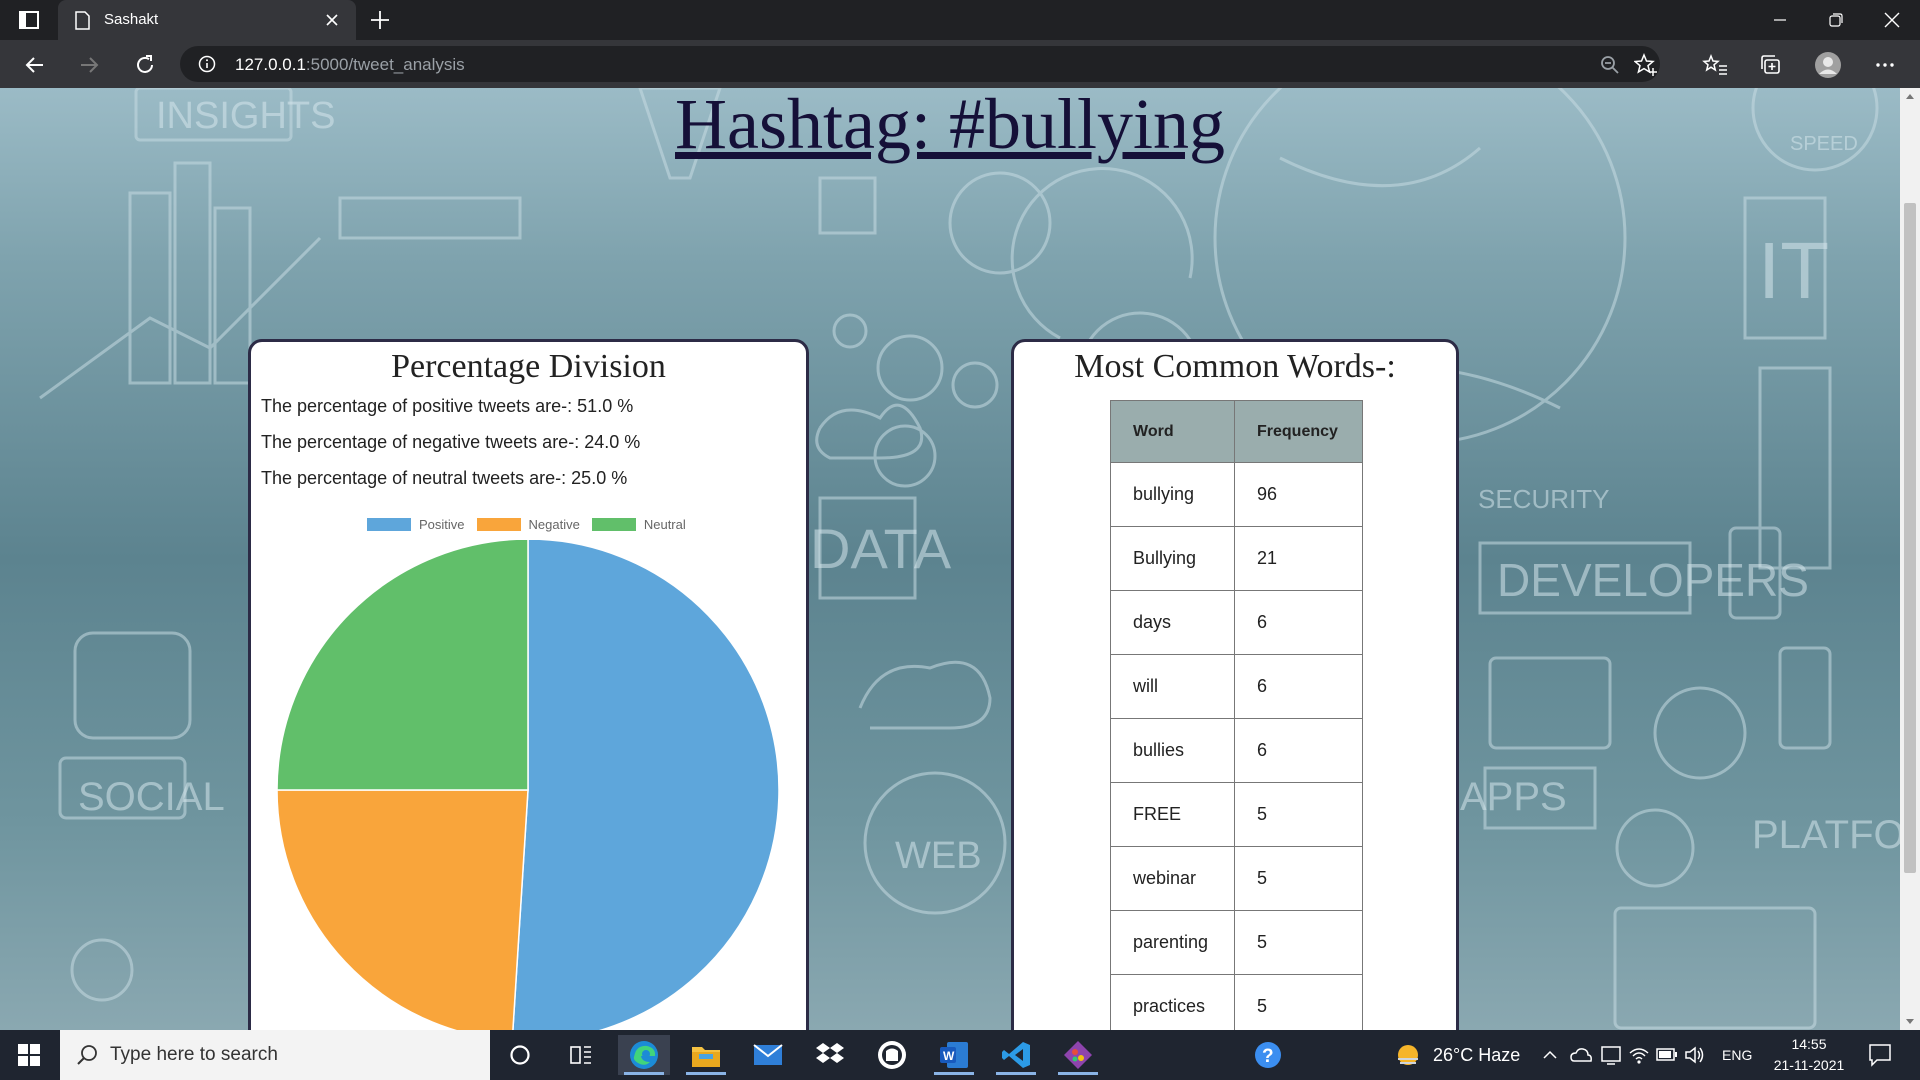 The height and width of the screenshot is (1080, 1920). I want to click on forward-arrow-icon, so click(89, 65).